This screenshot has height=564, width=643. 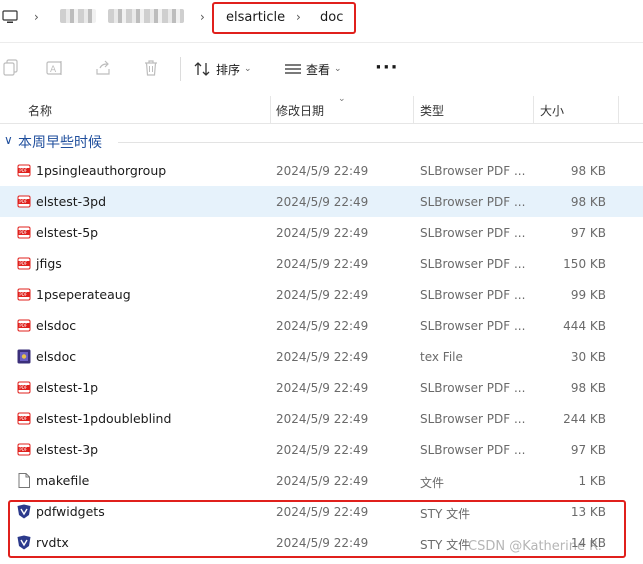 What do you see at coordinates (432, 483) in the screenshot?
I see `file-type: 文件` at bounding box center [432, 483].